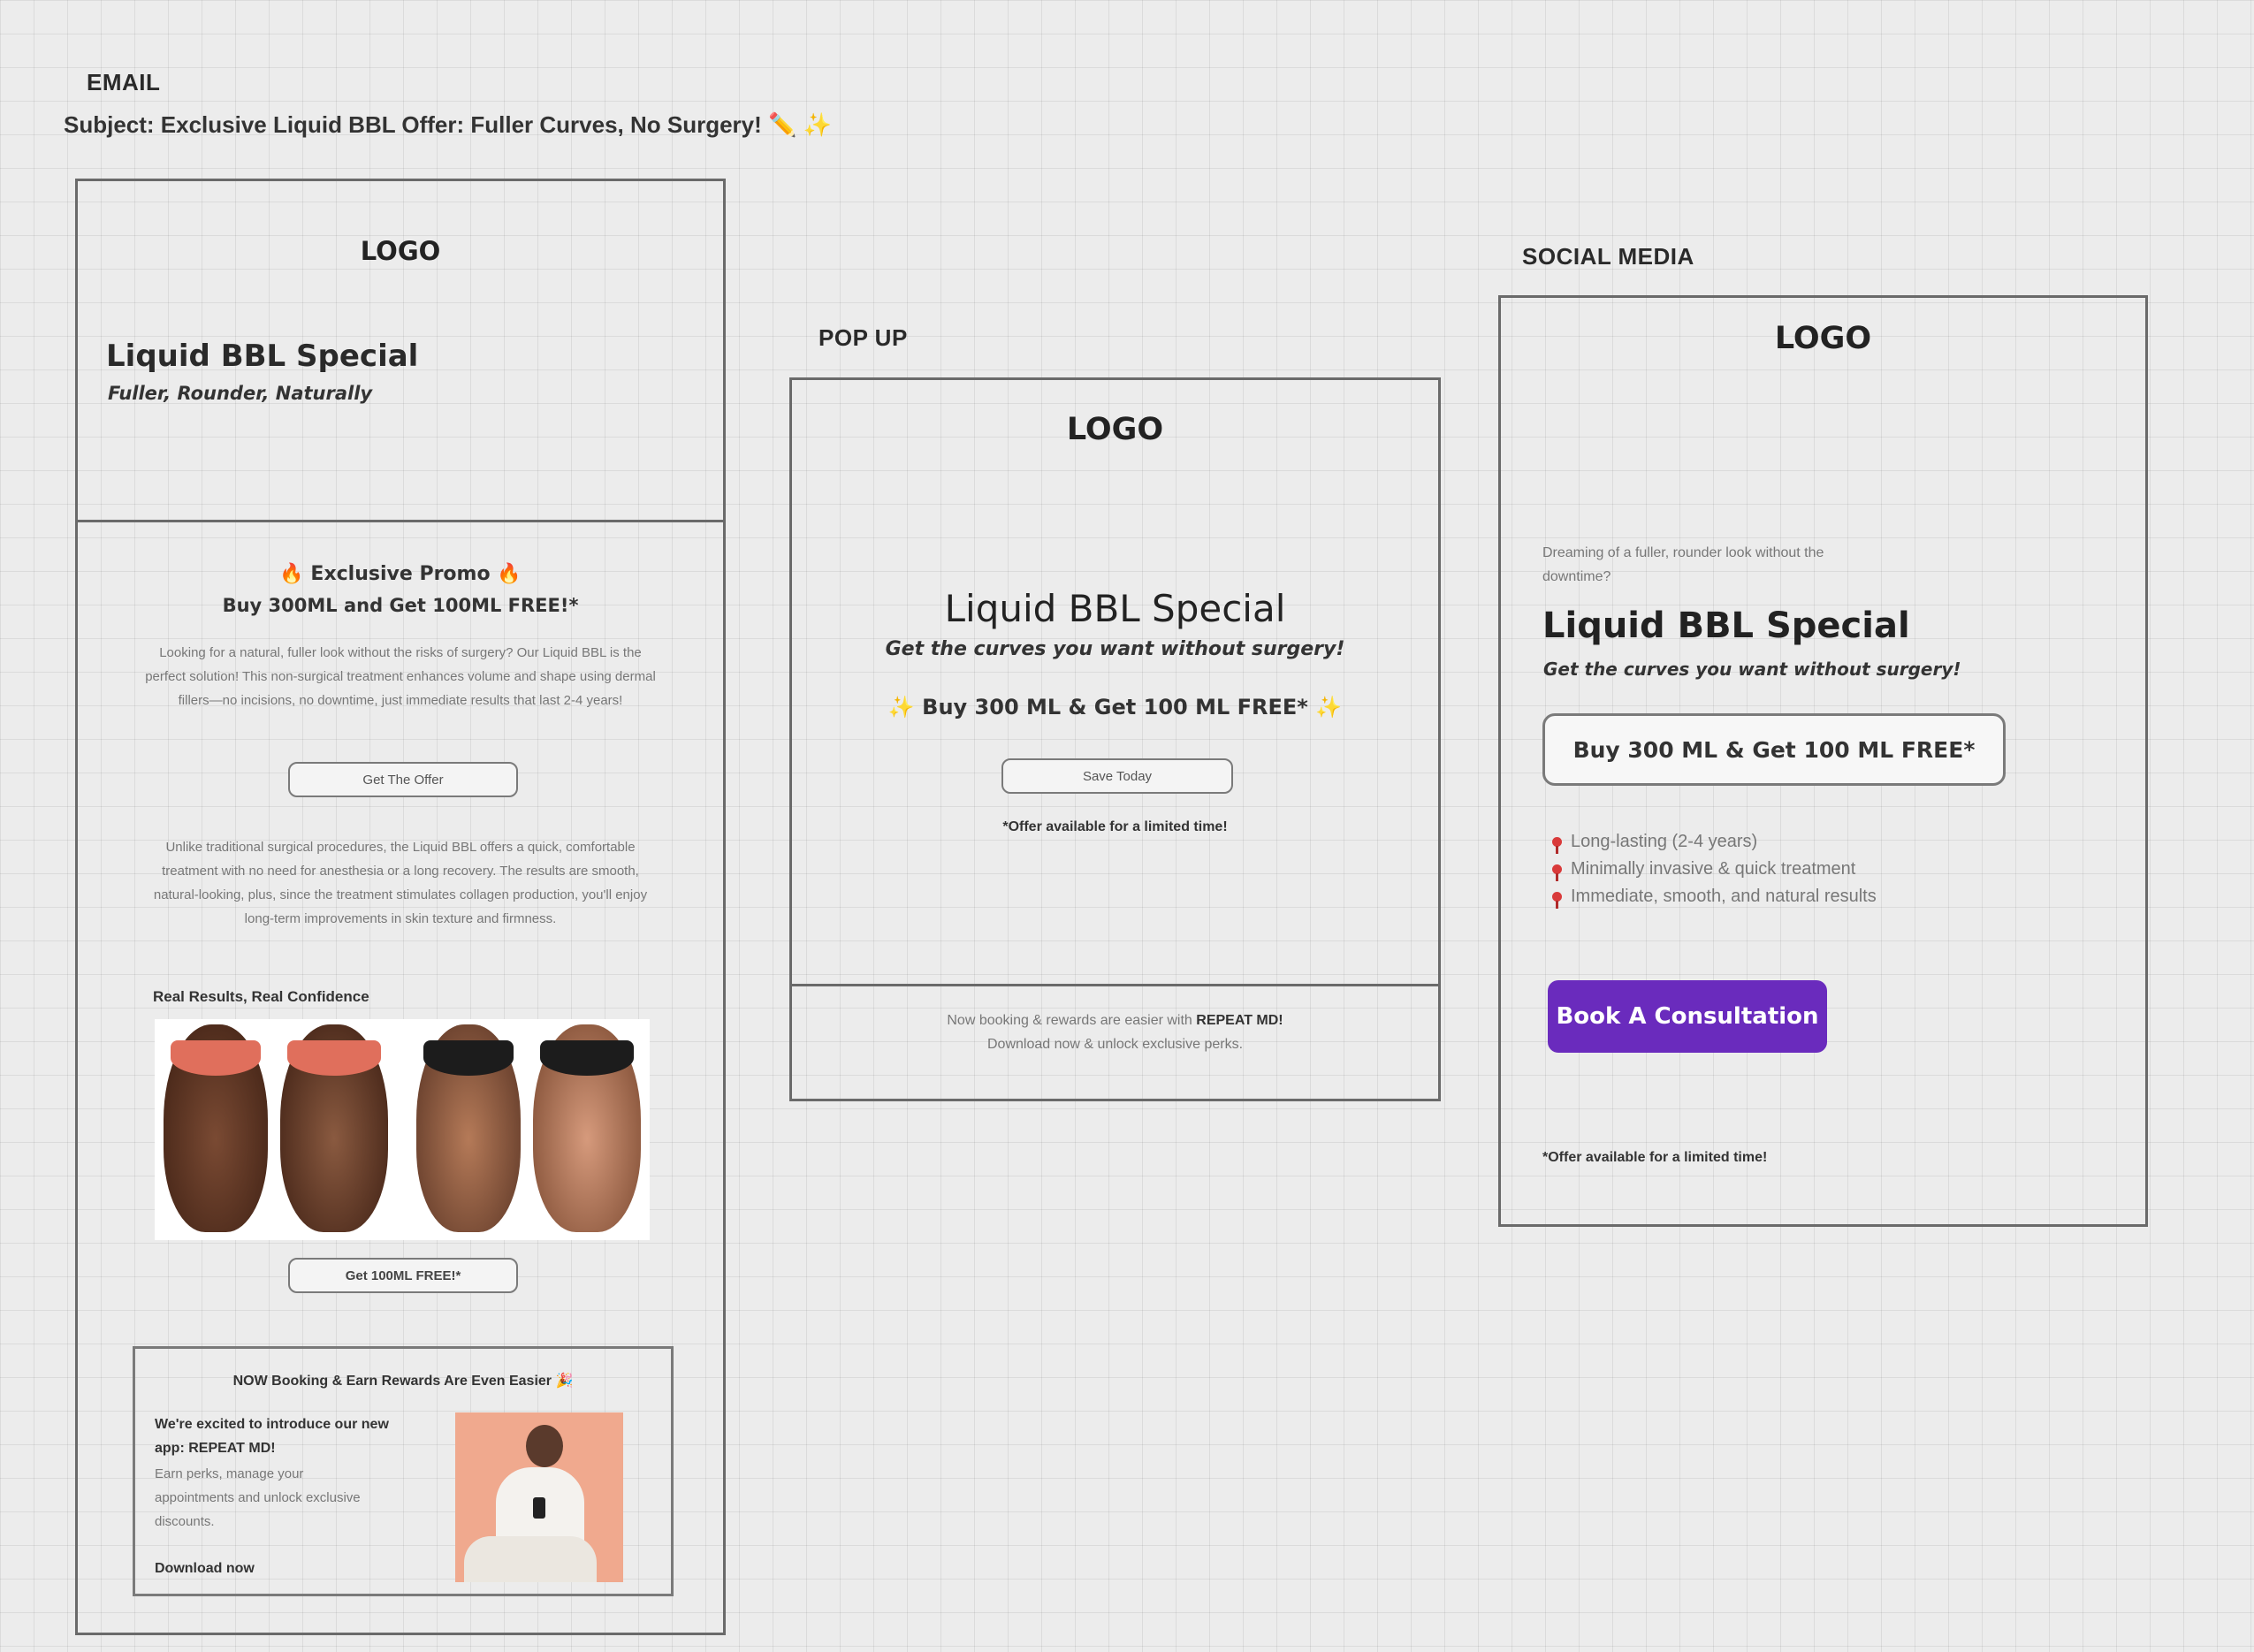 The width and height of the screenshot is (2254, 1652). I want to click on book-consultation-label: Book A Consultation, so click(1687, 1017).